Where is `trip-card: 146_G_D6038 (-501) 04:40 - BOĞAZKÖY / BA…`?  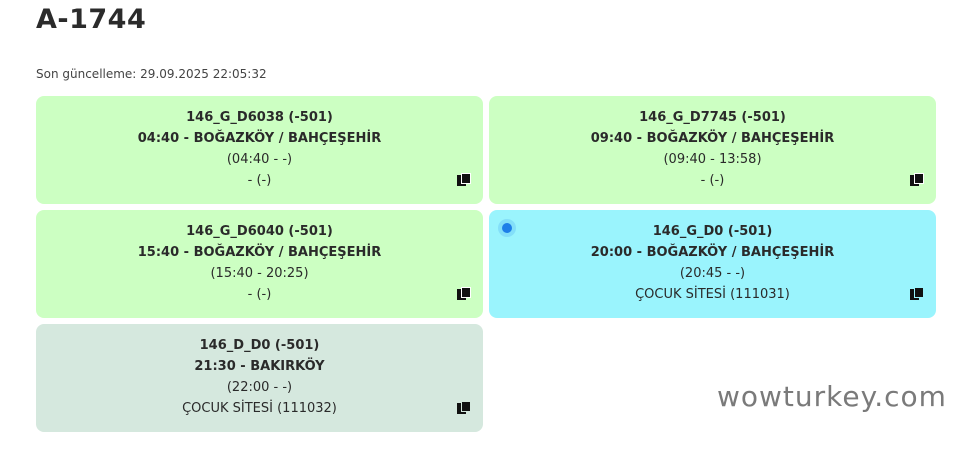
trip-card: 146_G_D6038 (-501) 04:40 - BOĞAZKÖY / BA… is located at coordinates (259, 150).